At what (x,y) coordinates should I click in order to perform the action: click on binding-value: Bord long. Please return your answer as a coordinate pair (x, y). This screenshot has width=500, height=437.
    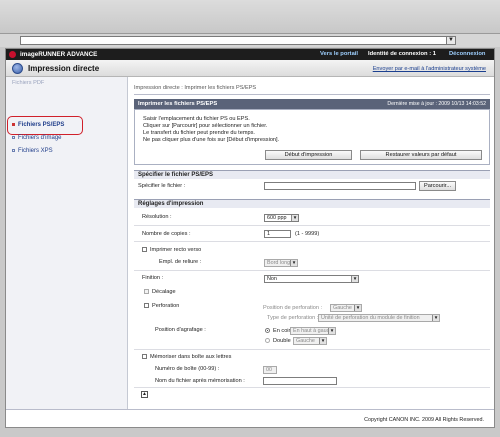
    Looking at the image, I should click on (279, 263).